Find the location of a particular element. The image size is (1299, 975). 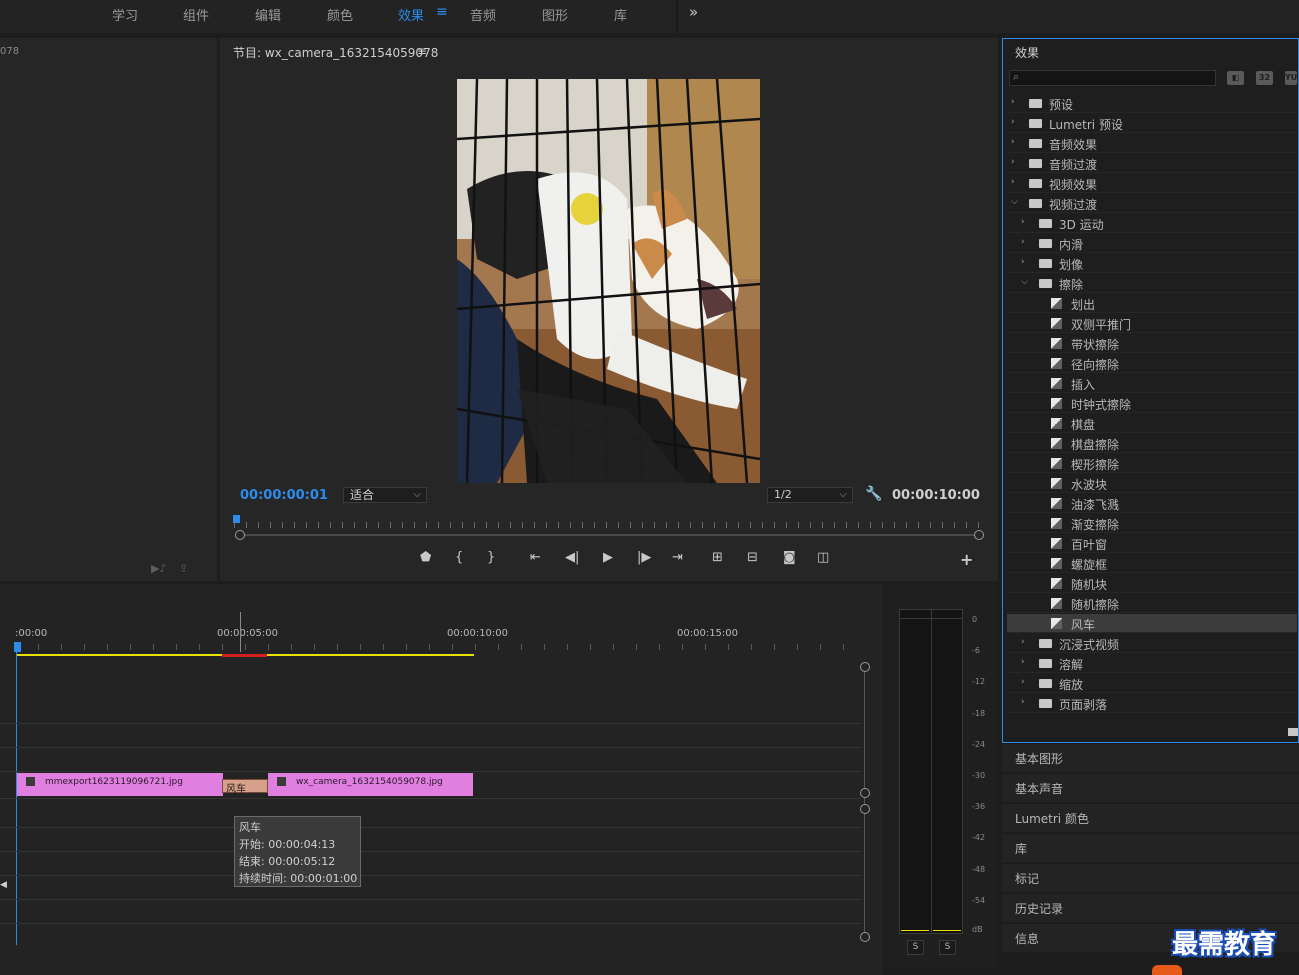

zoom-scroll-bar is located at coordinates (609, 535).